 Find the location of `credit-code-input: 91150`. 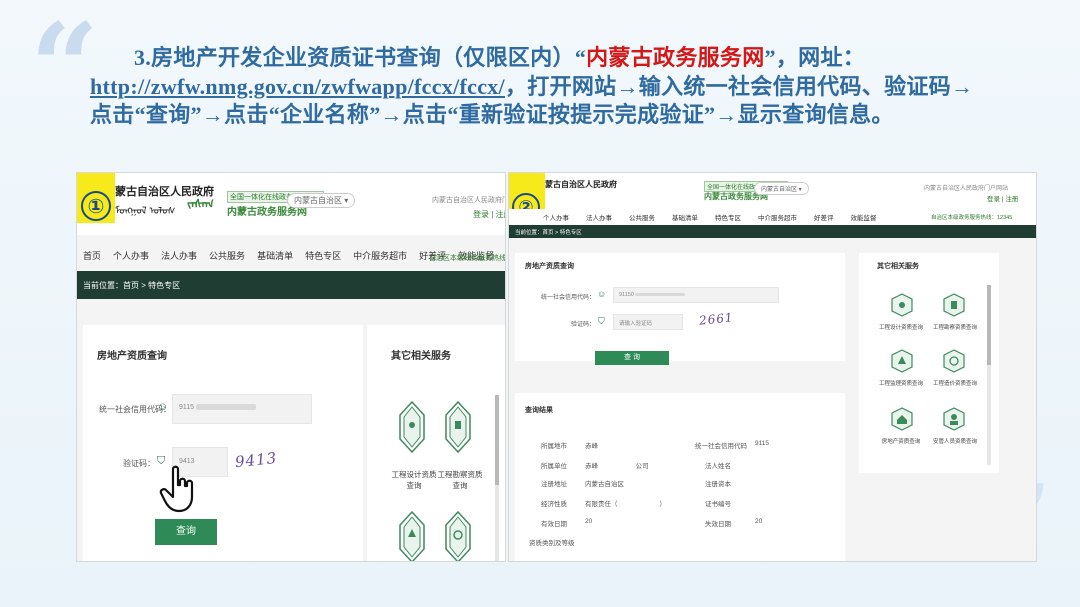

credit-code-input: 91150 is located at coordinates (696, 295).